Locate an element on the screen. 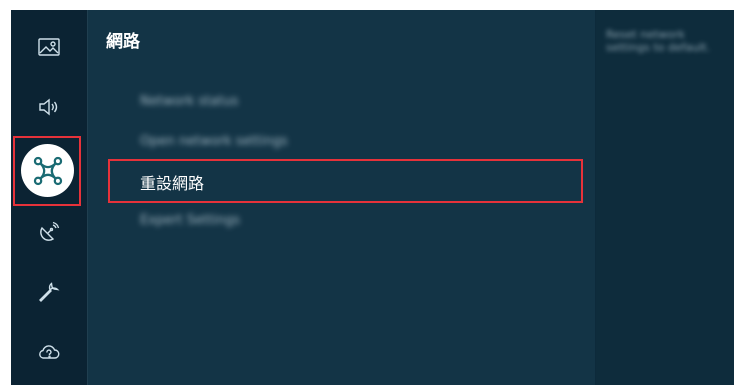 Image resolution: width=734 pixels, height=385 pixels. support-cloud-icon is located at coordinates (49, 352).